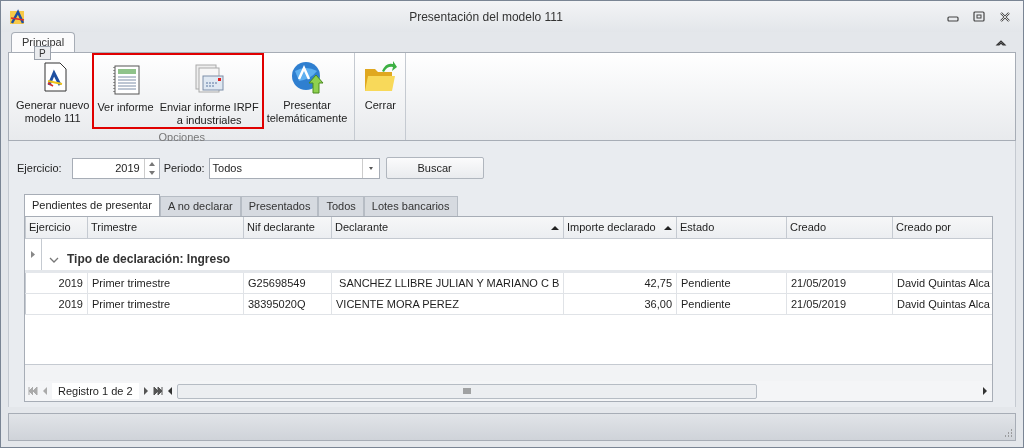 The image size is (1024, 448). I want to click on field-label: Ejercicio:, so click(39, 168).